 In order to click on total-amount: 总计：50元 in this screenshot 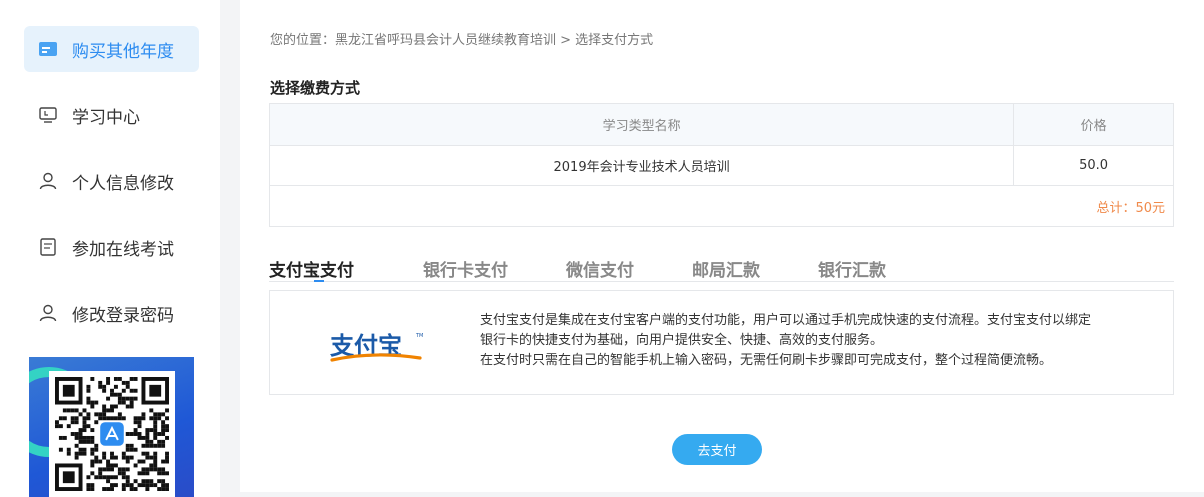, I will do `click(721, 206)`.